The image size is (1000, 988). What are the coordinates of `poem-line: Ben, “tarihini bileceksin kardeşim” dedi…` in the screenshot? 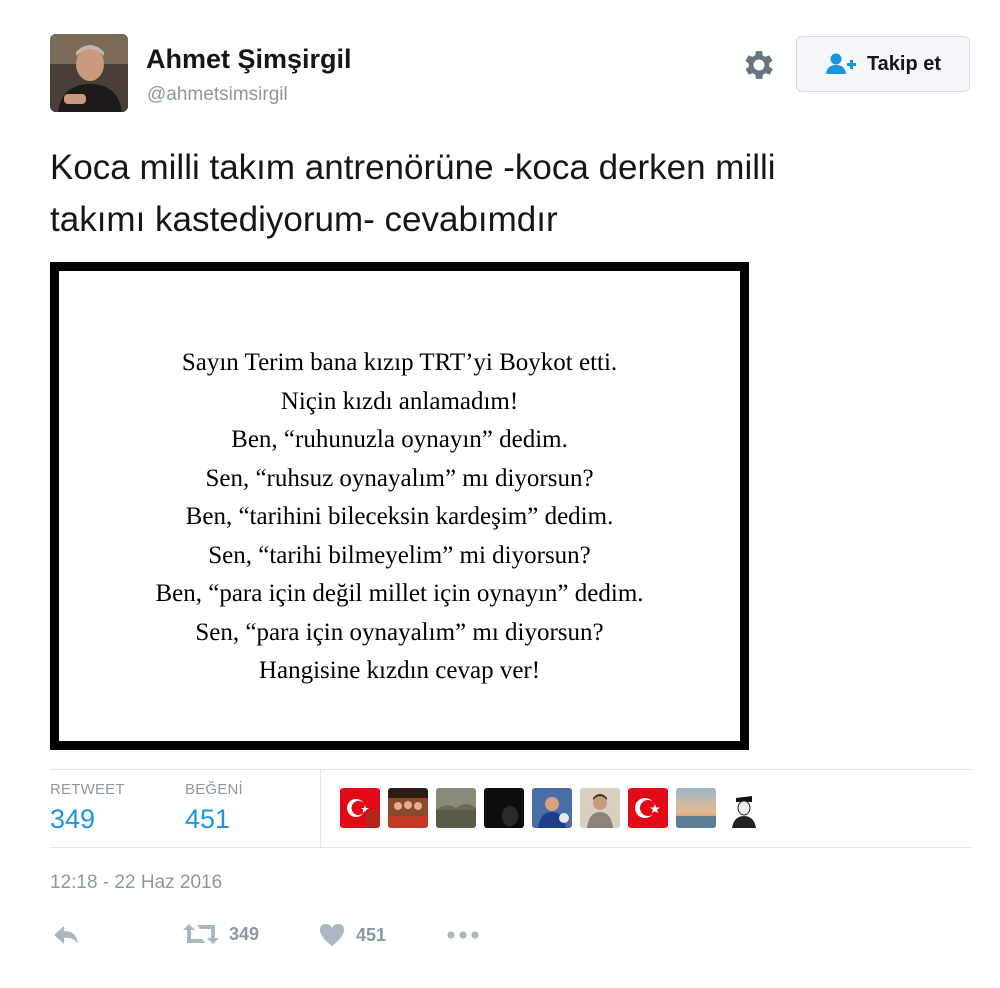 It's located at (399, 516).